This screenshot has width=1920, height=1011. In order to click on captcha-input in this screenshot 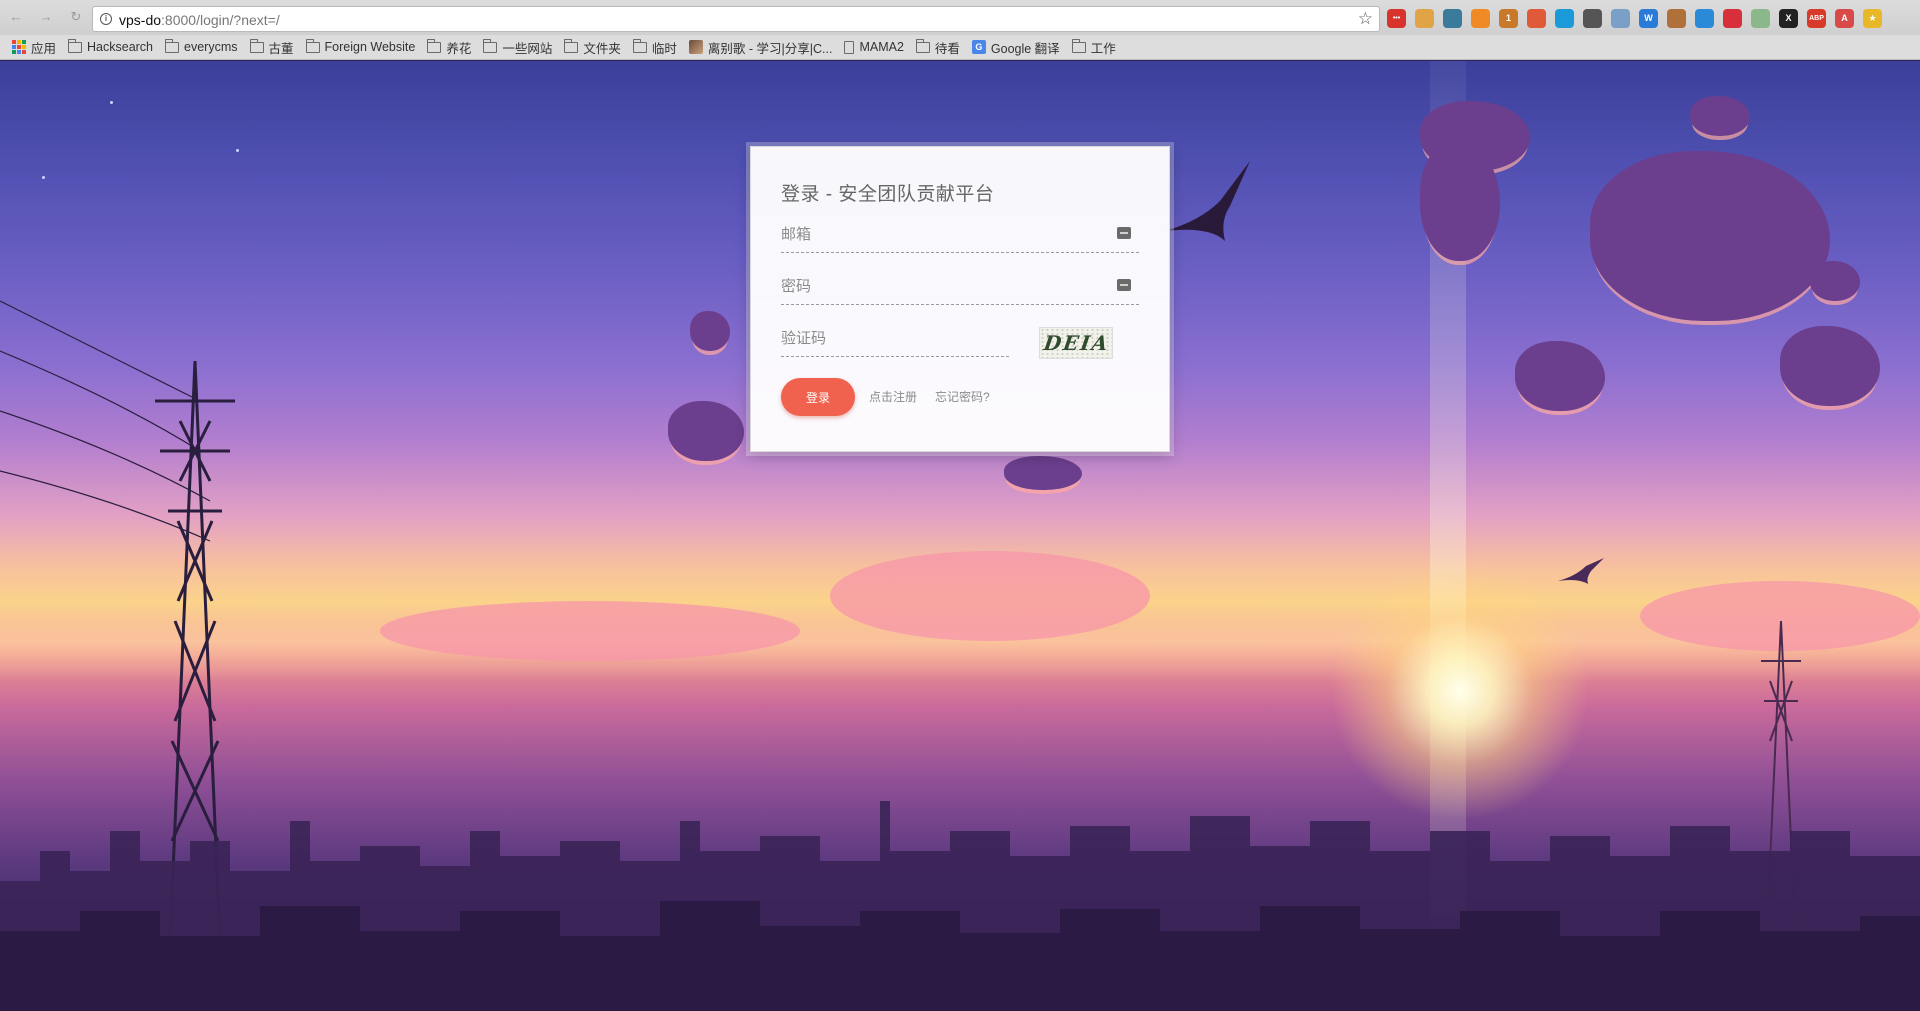, I will do `click(895, 338)`.